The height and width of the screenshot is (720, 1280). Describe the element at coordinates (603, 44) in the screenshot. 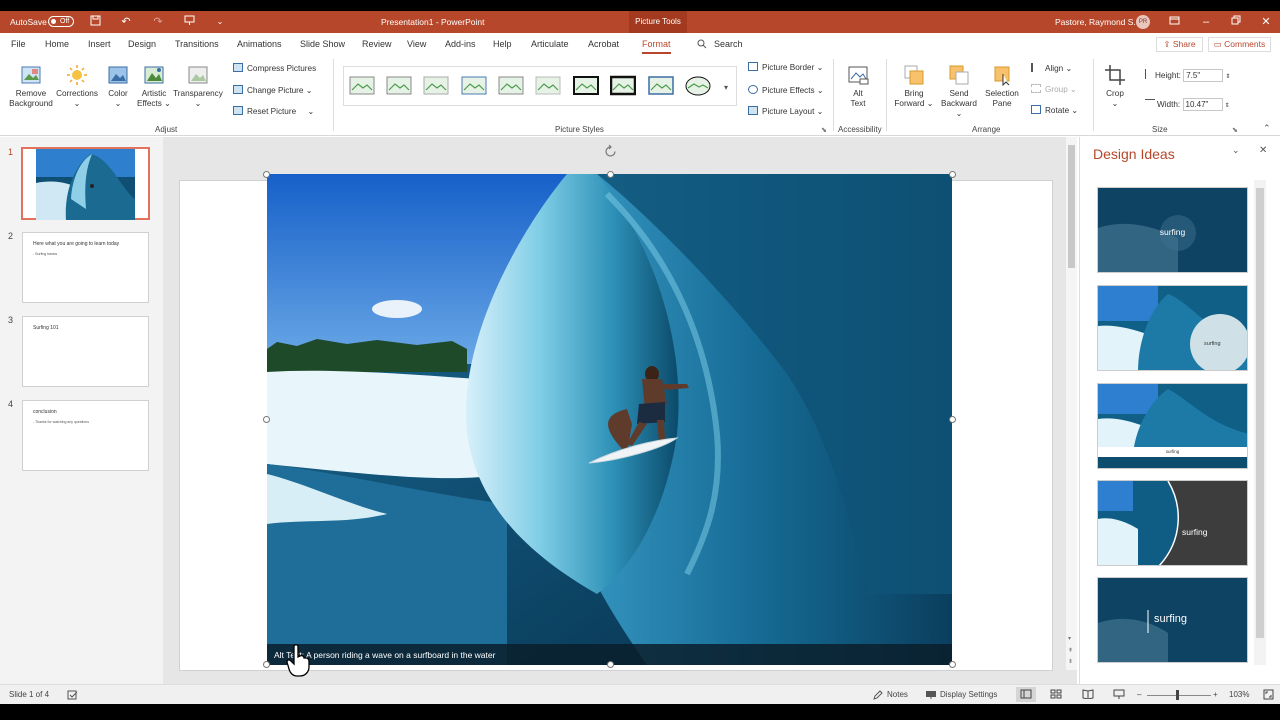

I see `tab-acrobat: Acrobat` at that location.